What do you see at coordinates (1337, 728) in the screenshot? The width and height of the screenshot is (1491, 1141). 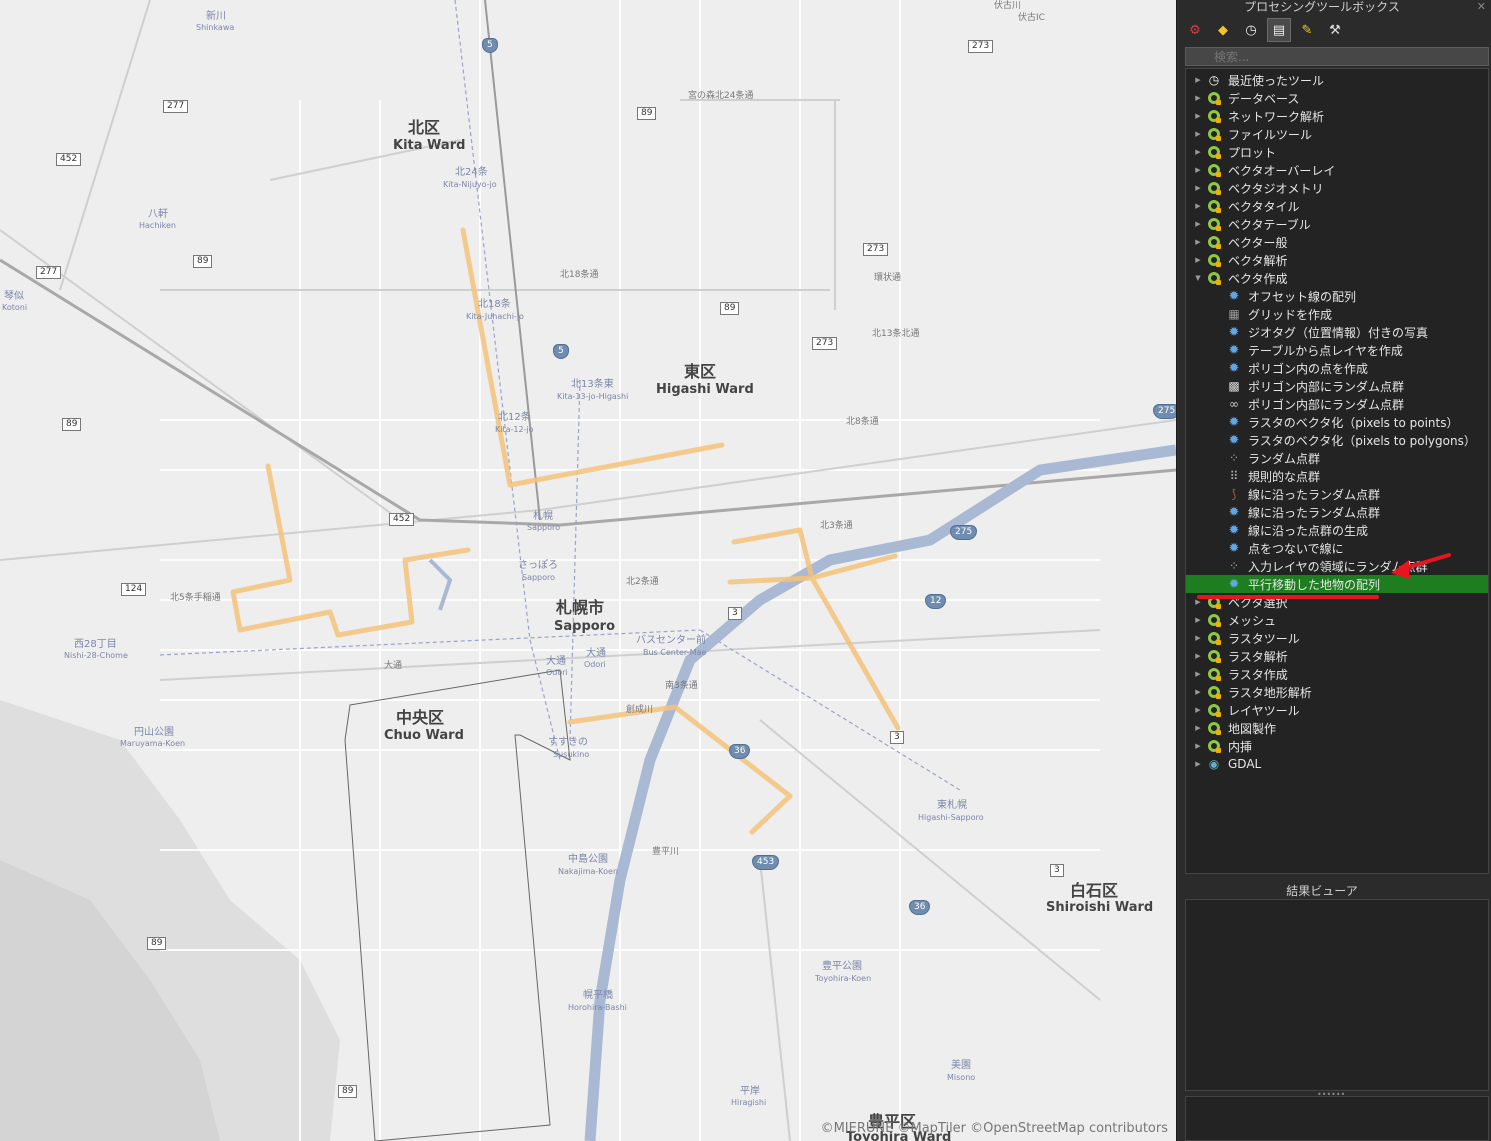 I see `tree-group: ▶ 地図製作` at bounding box center [1337, 728].